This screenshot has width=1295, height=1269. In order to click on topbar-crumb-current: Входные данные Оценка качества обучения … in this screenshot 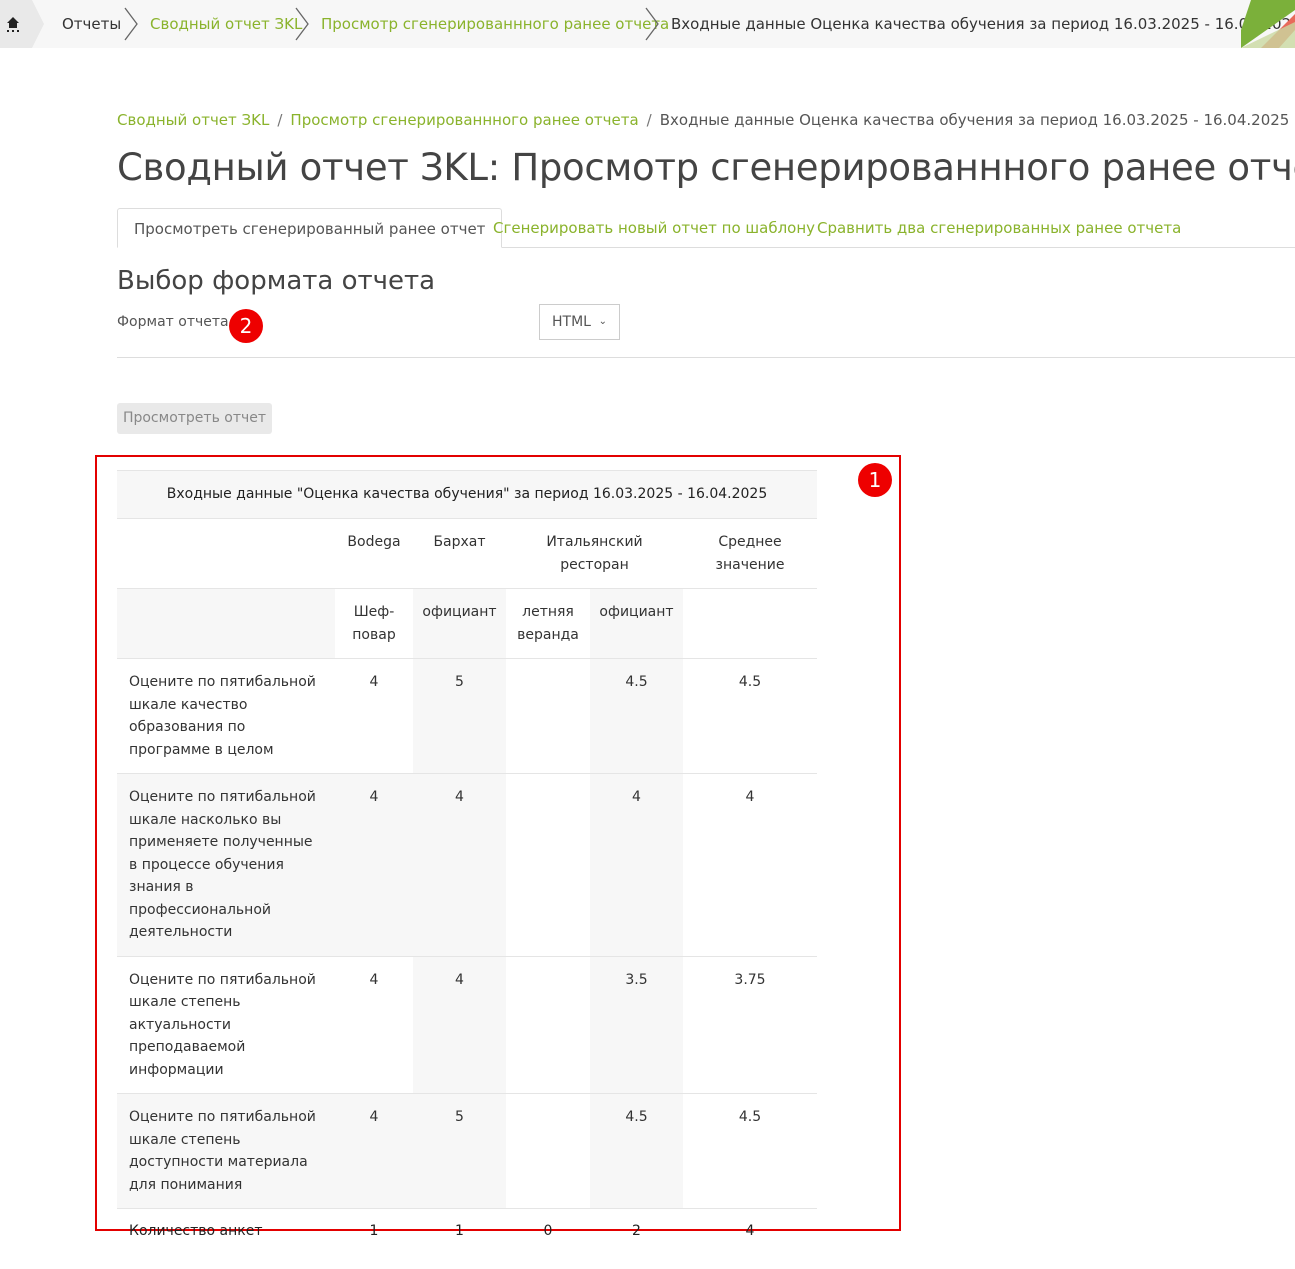, I will do `click(983, 24)`.